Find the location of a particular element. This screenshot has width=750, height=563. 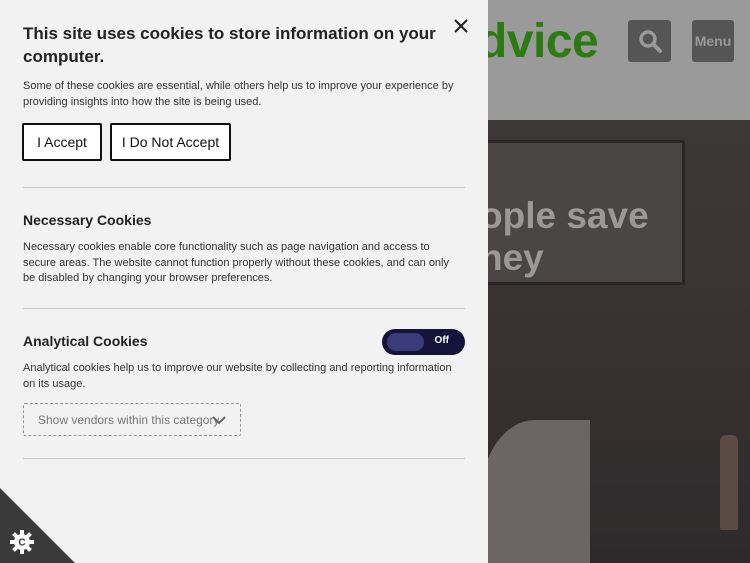

toggle-knob is located at coordinates (405, 342).